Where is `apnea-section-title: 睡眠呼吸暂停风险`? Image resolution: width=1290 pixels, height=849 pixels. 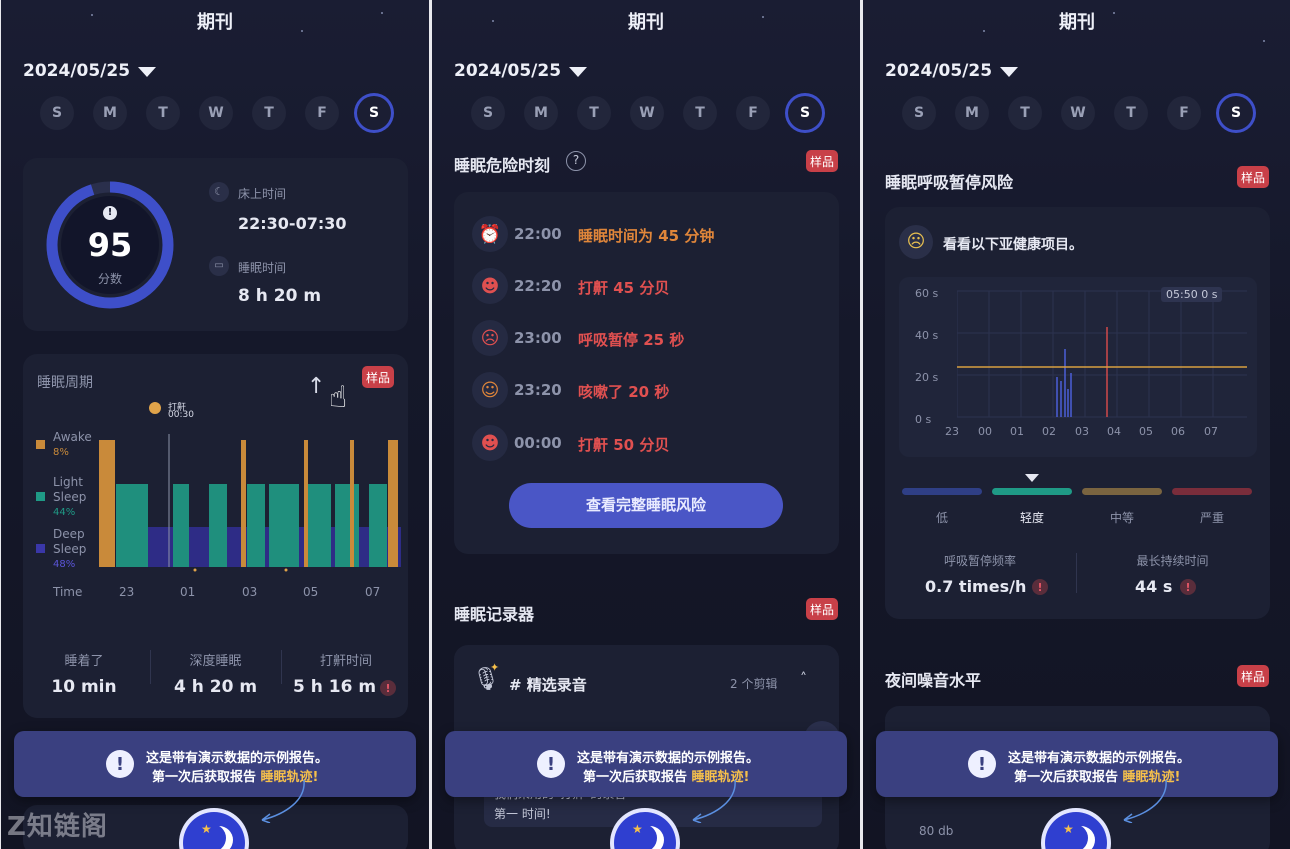
apnea-section-title: 睡眠呼吸暂停风险 is located at coordinates (949, 182).